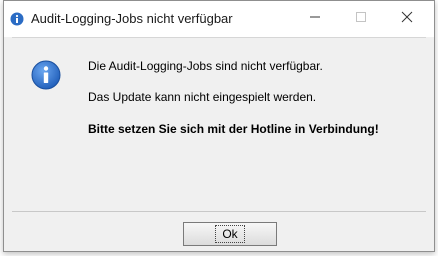  I want to click on ok-button: Ok, so click(230, 234).